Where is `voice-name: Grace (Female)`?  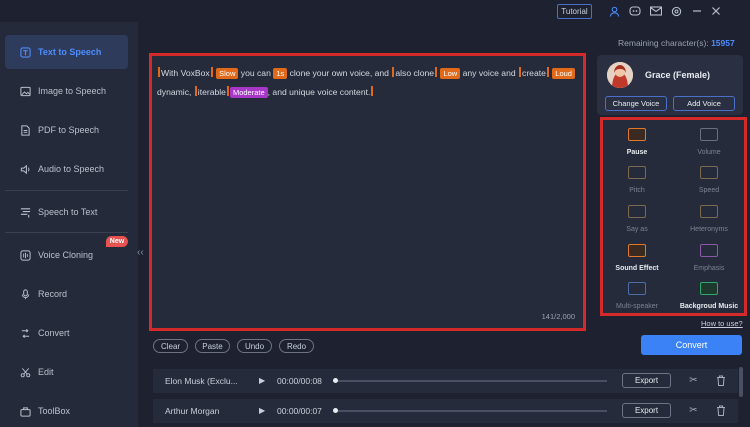 voice-name: Grace (Female) is located at coordinates (678, 75).